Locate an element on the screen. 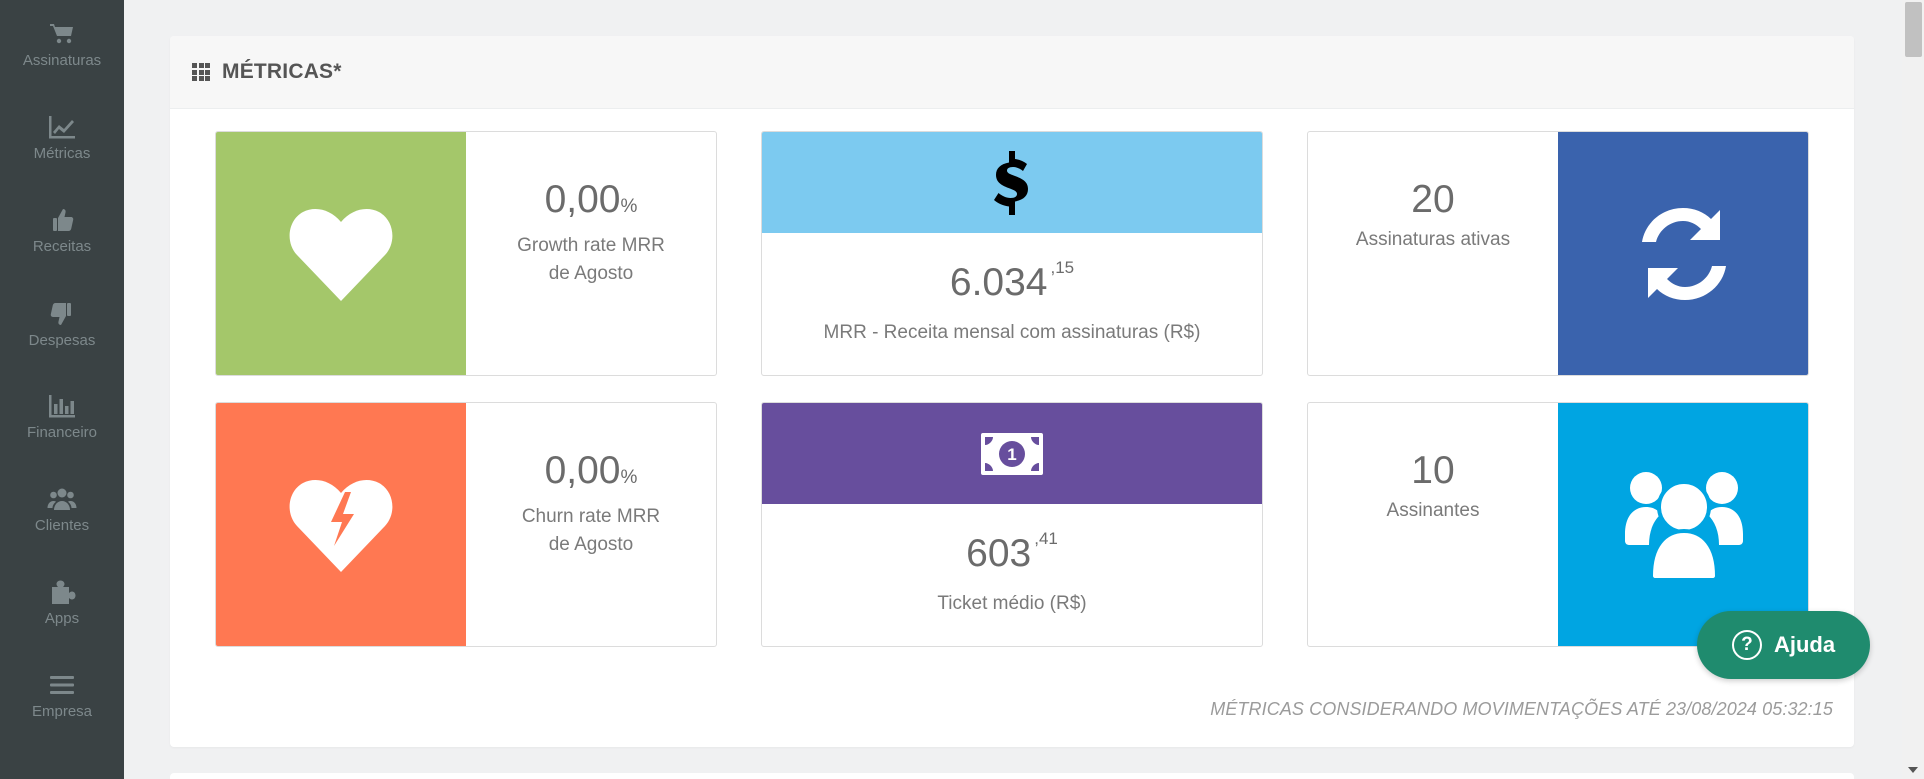  churn-rate-tile is located at coordinates (341, 524).